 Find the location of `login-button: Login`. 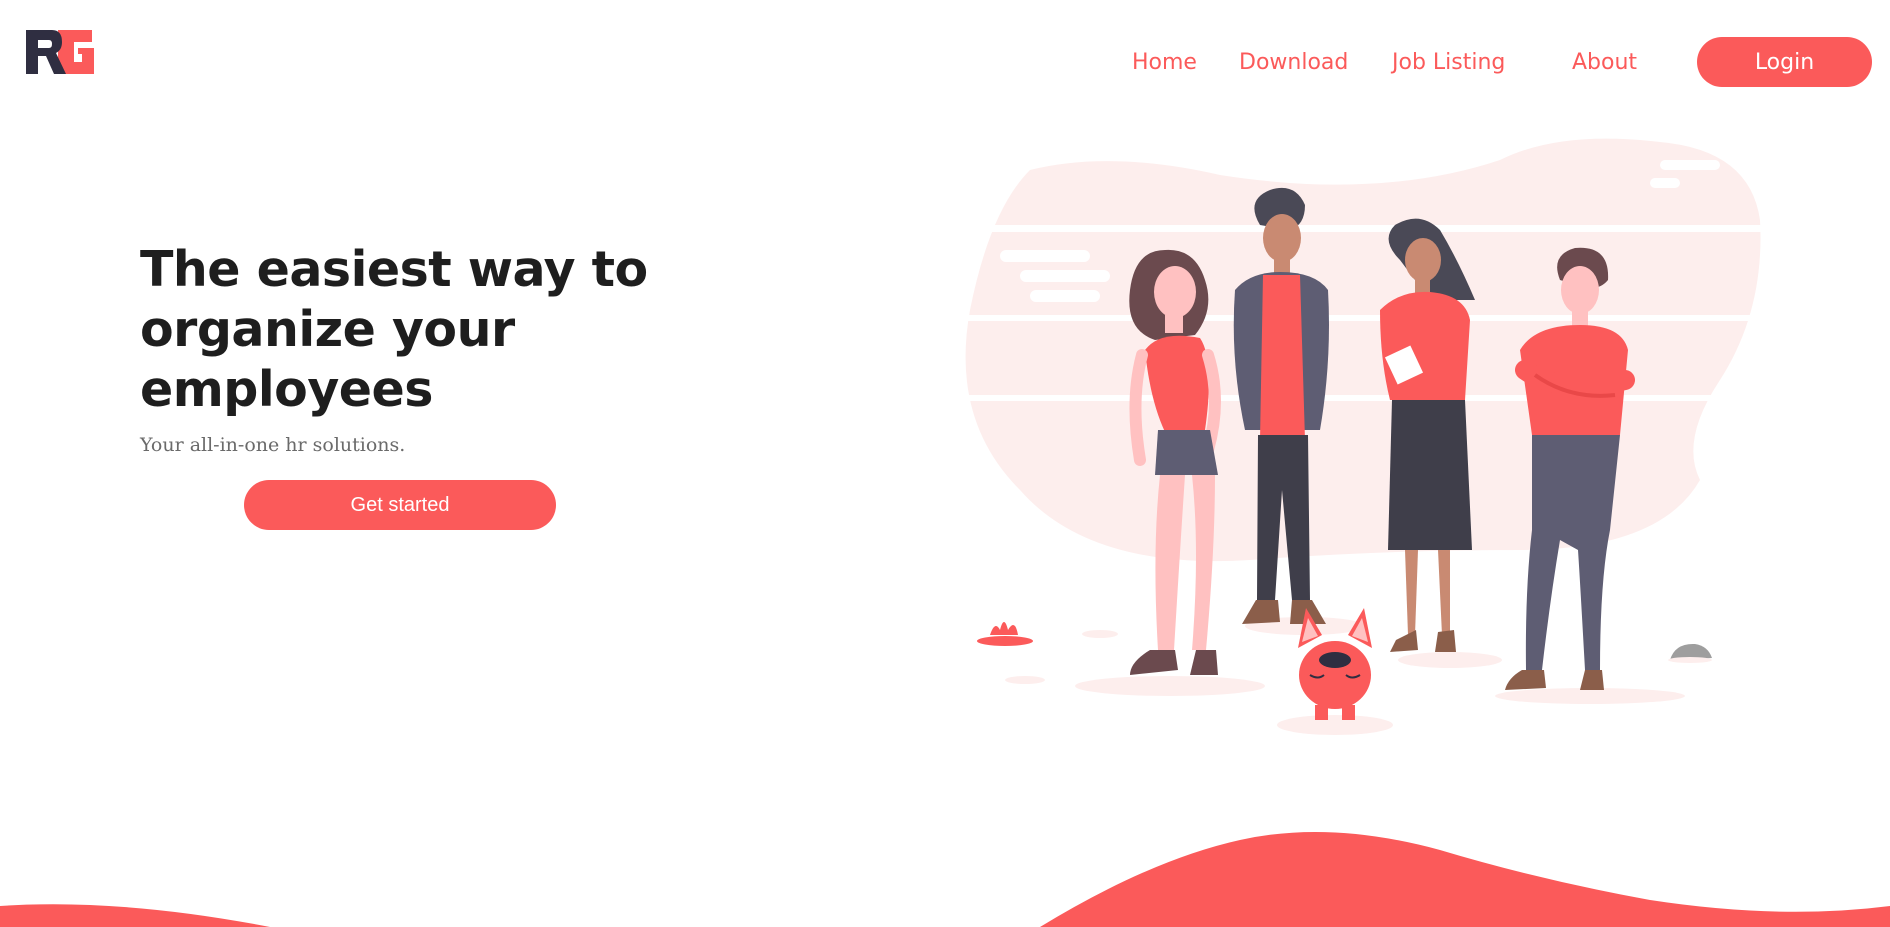

login-button: Login is located at coordinates (1784, 62).